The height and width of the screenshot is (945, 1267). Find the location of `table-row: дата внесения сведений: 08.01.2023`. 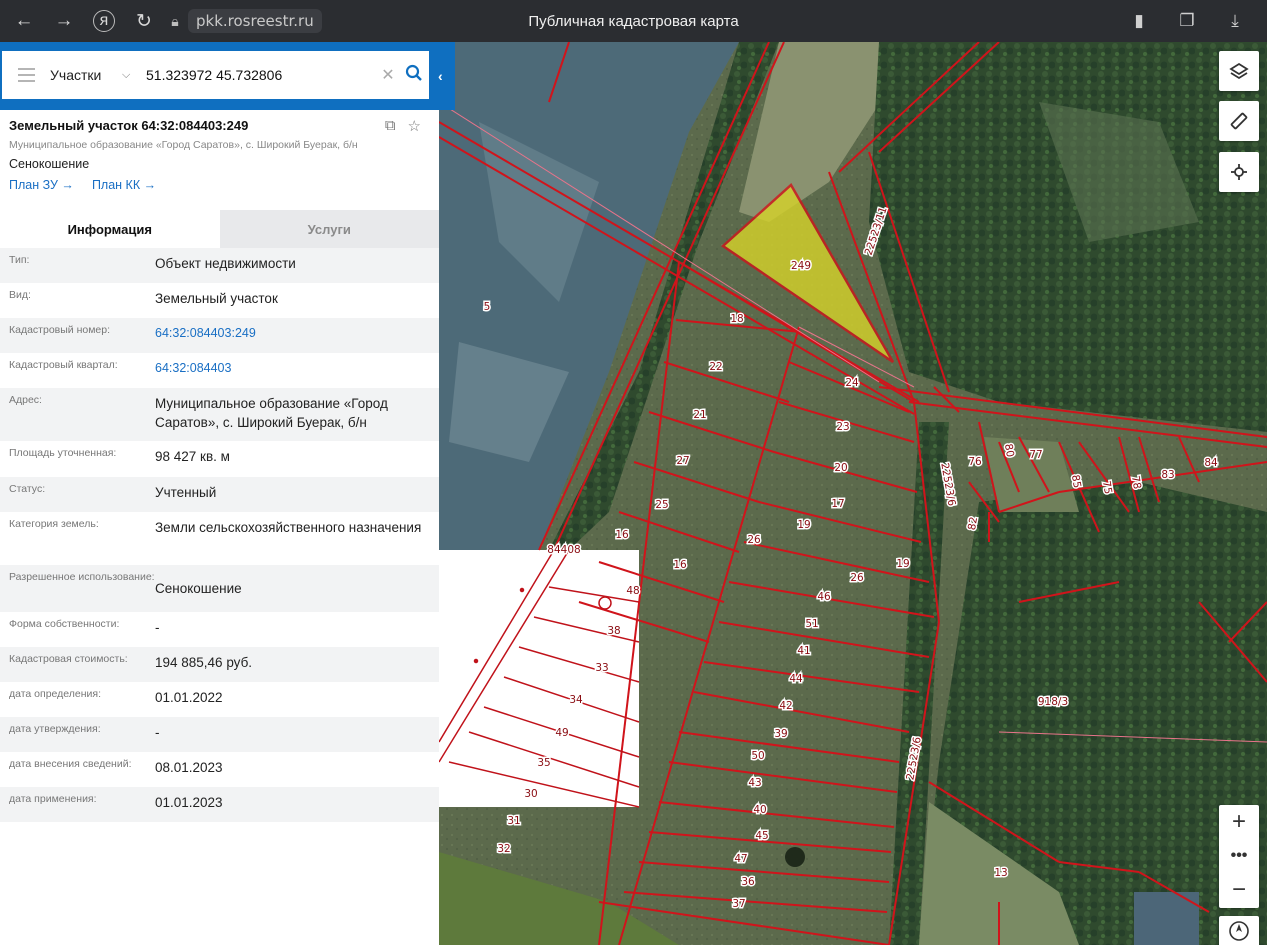

table-row: дата внесения сведений: 08.01.2023 is located at coordinates (219, 769).